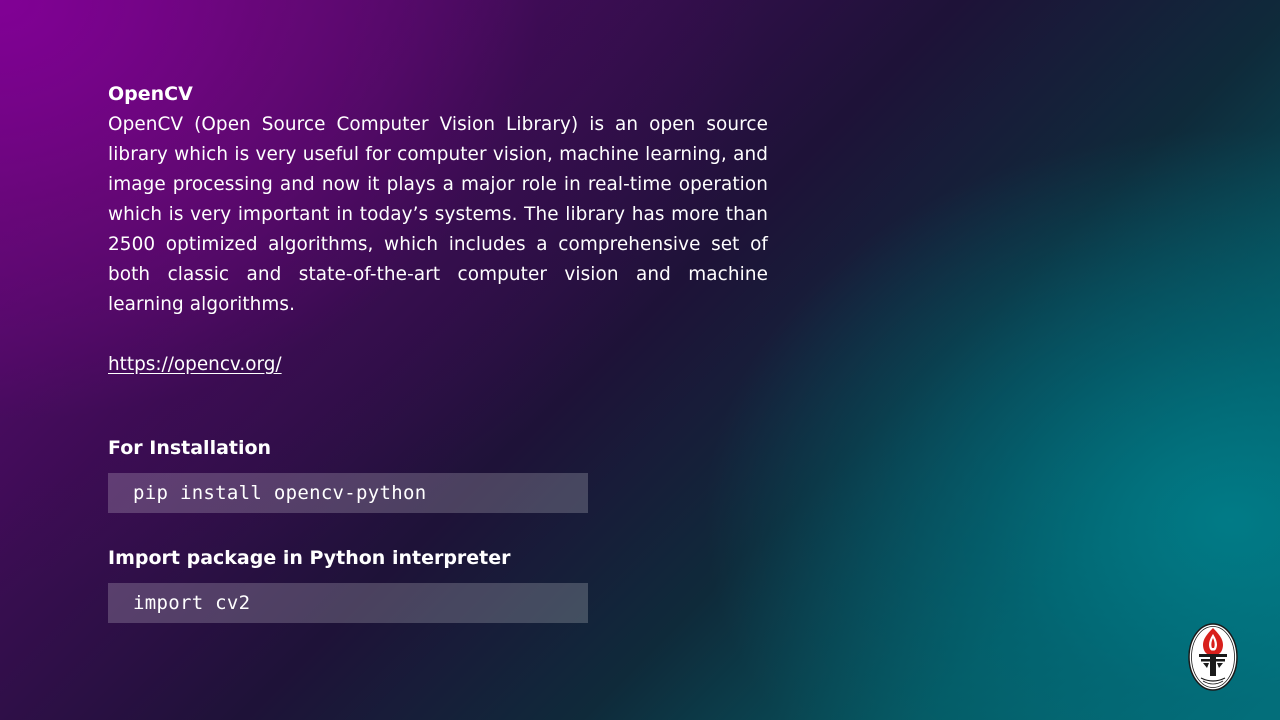  I want to click on installation-code-box: pip install opencv-python, so click(348, 493).